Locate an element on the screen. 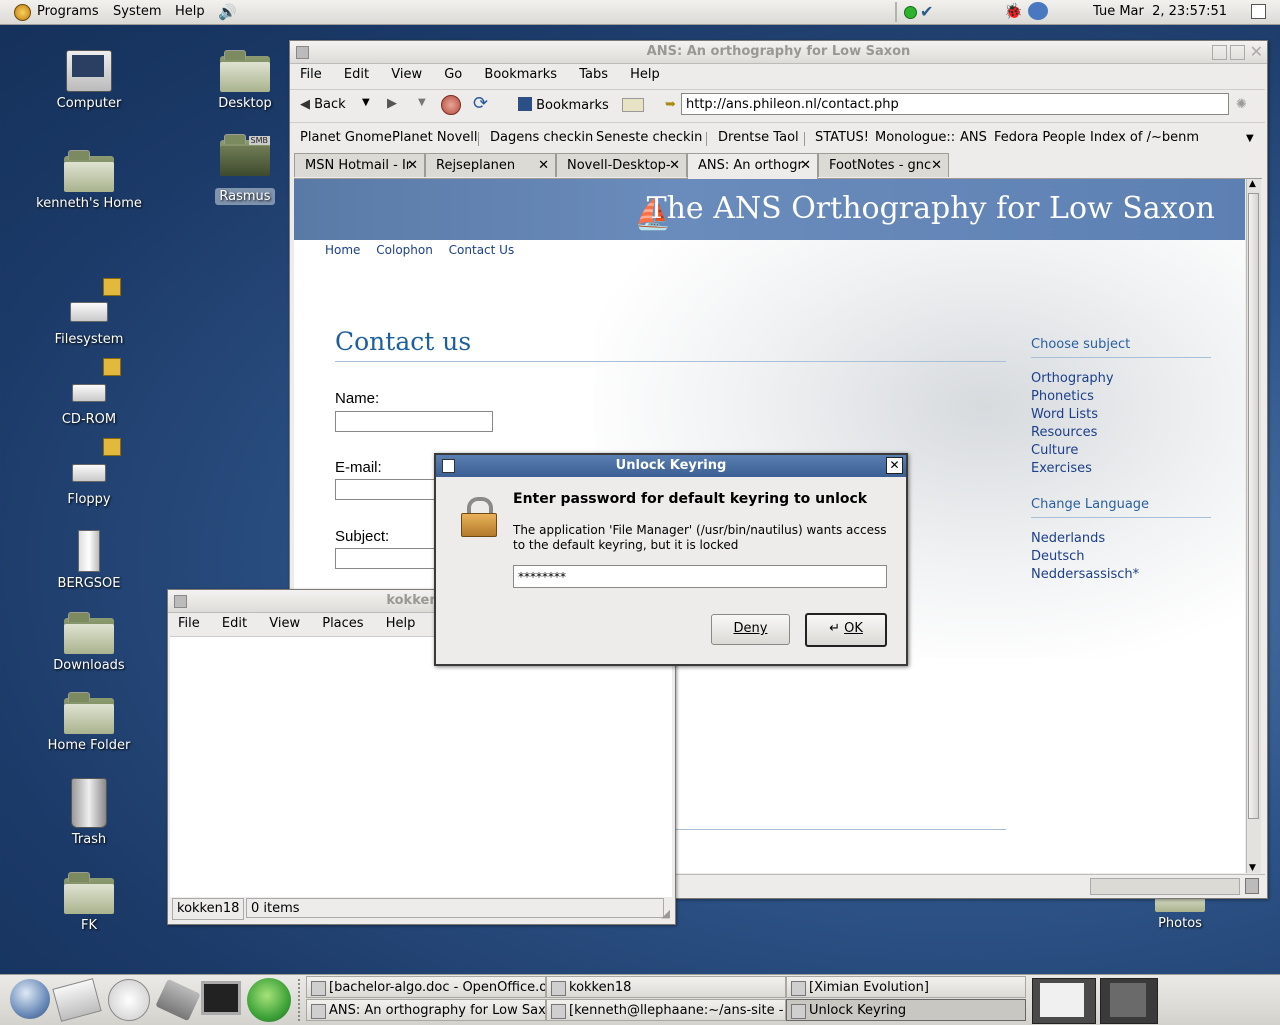  reload-icon: ⟳ is located at coordinates (480, 103).